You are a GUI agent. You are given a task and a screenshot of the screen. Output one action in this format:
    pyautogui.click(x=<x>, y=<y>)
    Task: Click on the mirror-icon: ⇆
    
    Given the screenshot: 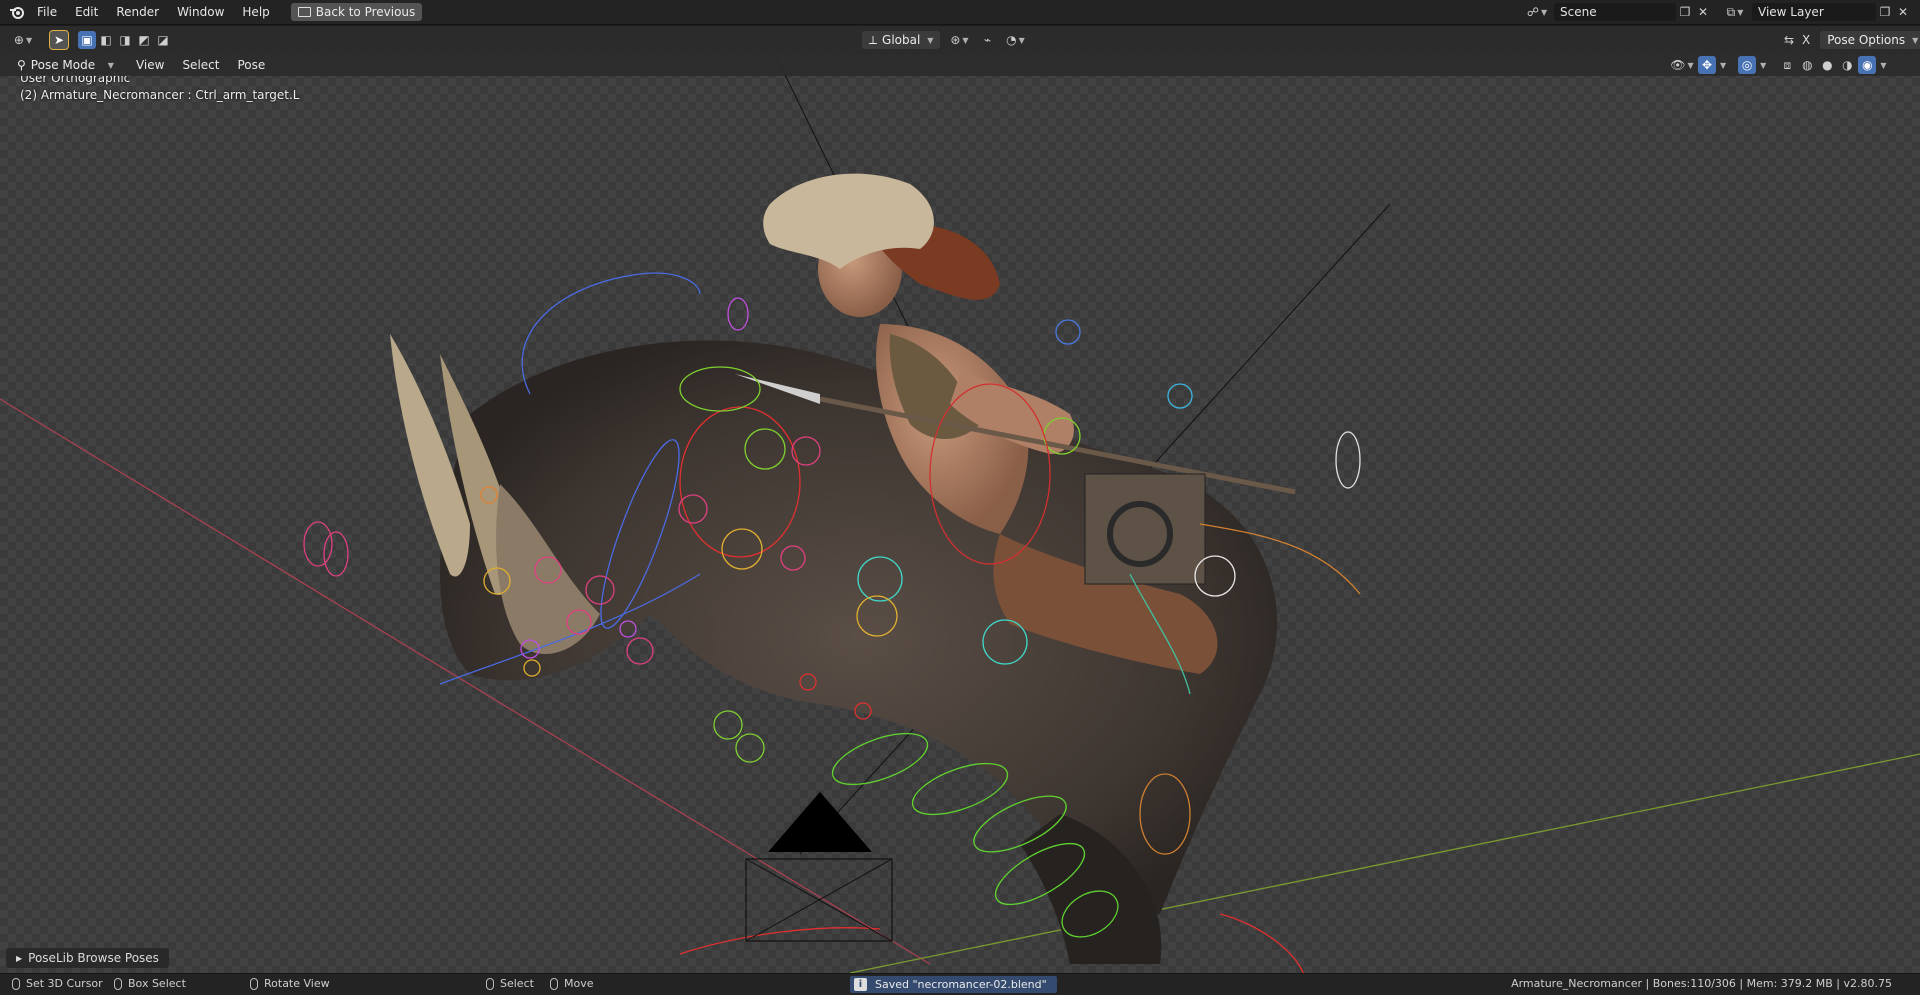 What is the action you would take?
    pyautogui.click(x=1789, y=40)
    